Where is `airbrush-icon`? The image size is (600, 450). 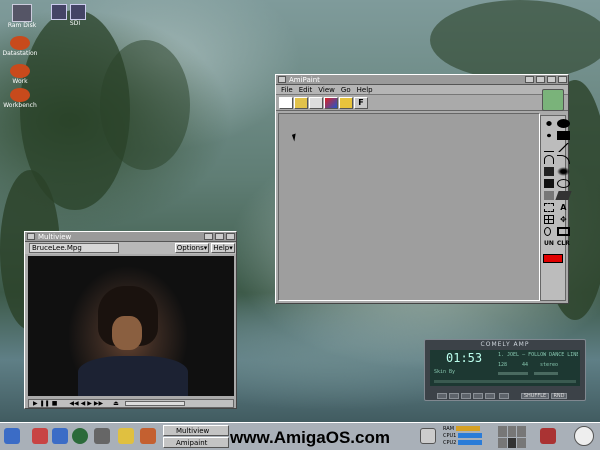 airbrush-icon is located at coordinates (563, 195).